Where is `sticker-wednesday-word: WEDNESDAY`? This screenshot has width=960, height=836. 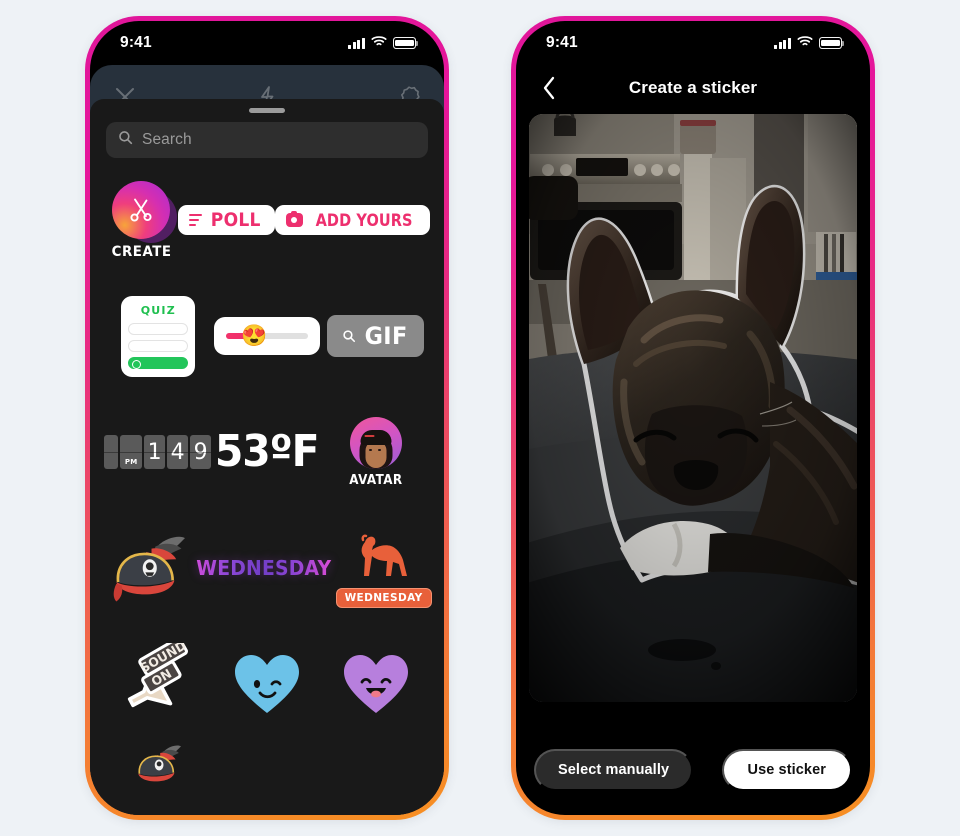
sticker-wednesday-word: WEDNESDAY is located at coordinates (264, 568).